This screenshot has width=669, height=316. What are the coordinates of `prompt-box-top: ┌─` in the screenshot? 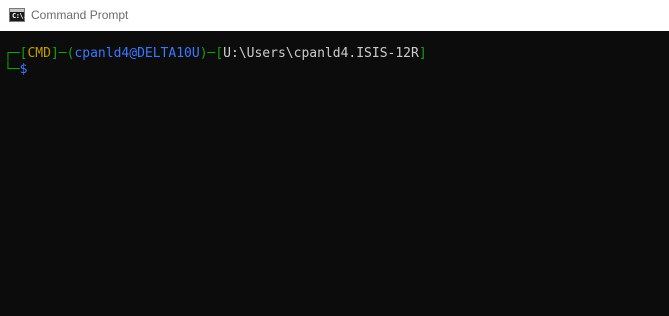 It's located at (12, 53).